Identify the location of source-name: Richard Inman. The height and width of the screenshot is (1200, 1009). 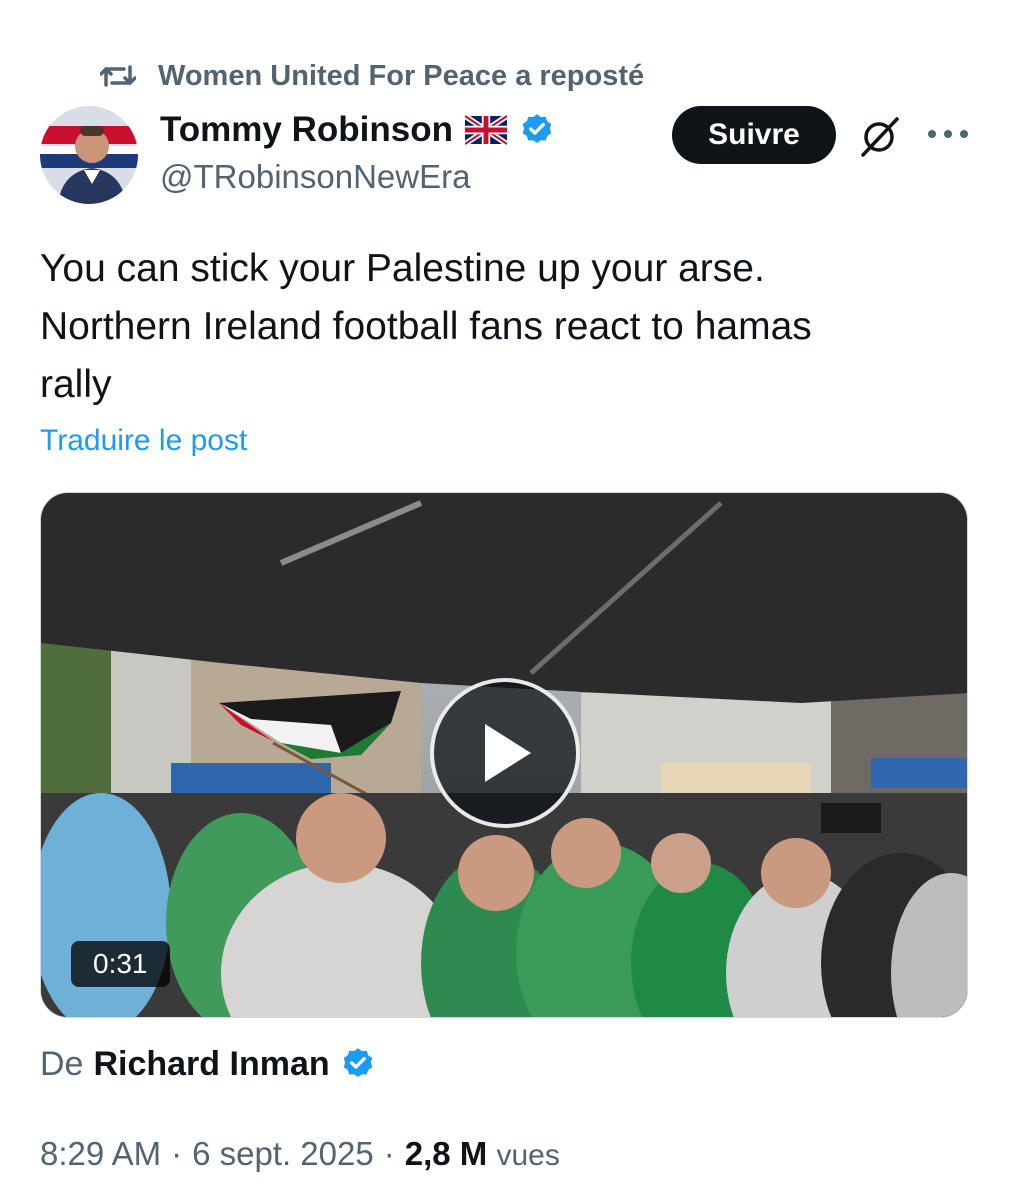
(211, 1064).